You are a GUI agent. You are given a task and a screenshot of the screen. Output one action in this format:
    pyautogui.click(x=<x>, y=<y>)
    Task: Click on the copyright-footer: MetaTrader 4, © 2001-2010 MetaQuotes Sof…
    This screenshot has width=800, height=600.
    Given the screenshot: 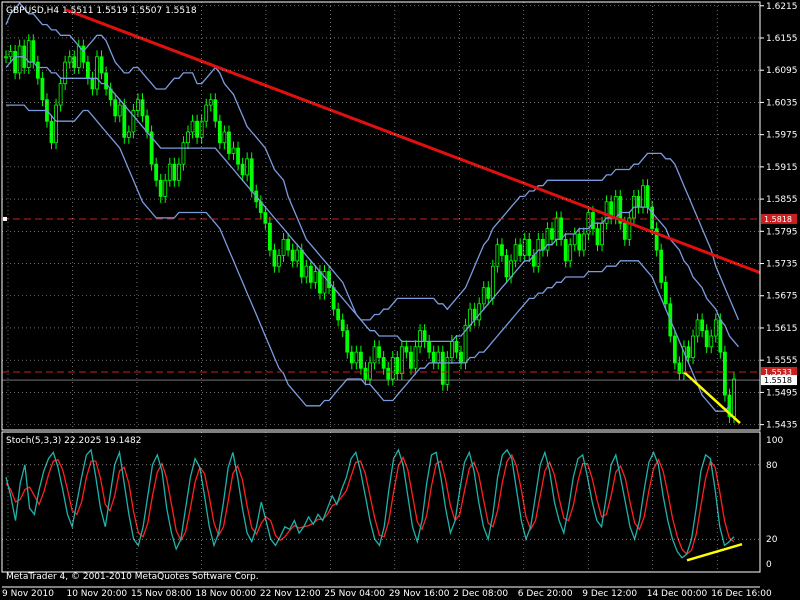 What is the action you would take?
    pyautogui.click(x=132, y=577)
    